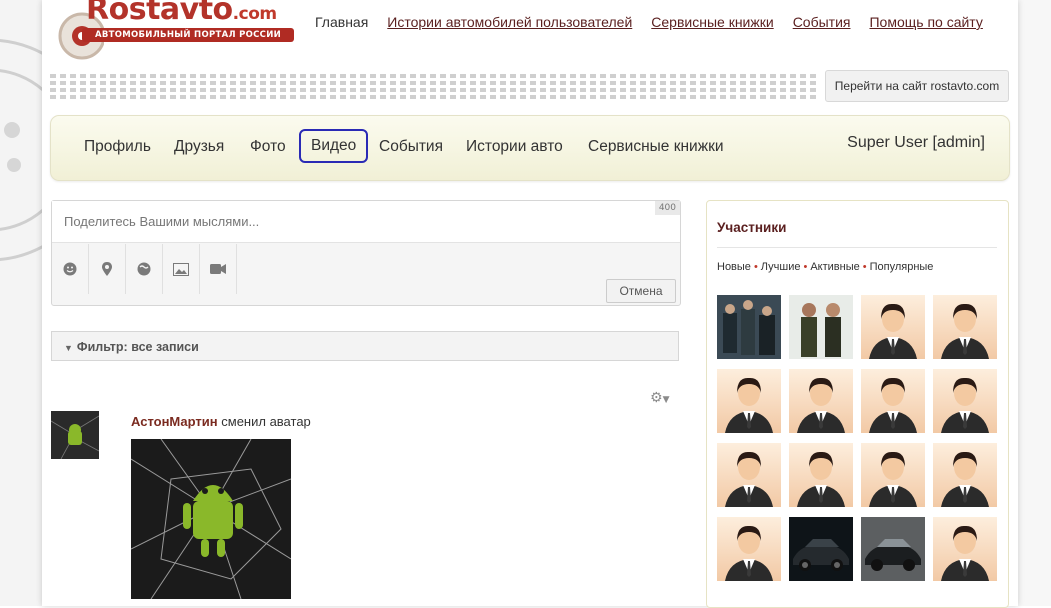  I want to click on nav-profile: Профиль, so click(117, 147).